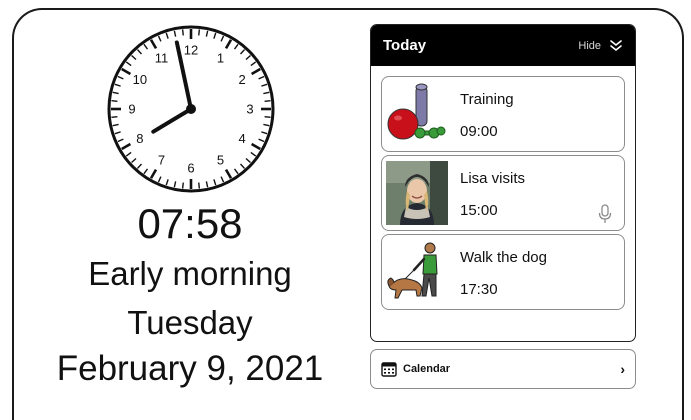 This screenshot has height=420, width=691. What do you see at coordinates (503, 193) in the screenshot?
I see `event-card-lisa-visits: Lisa visits 15:00` at bounding box center [503, 193].